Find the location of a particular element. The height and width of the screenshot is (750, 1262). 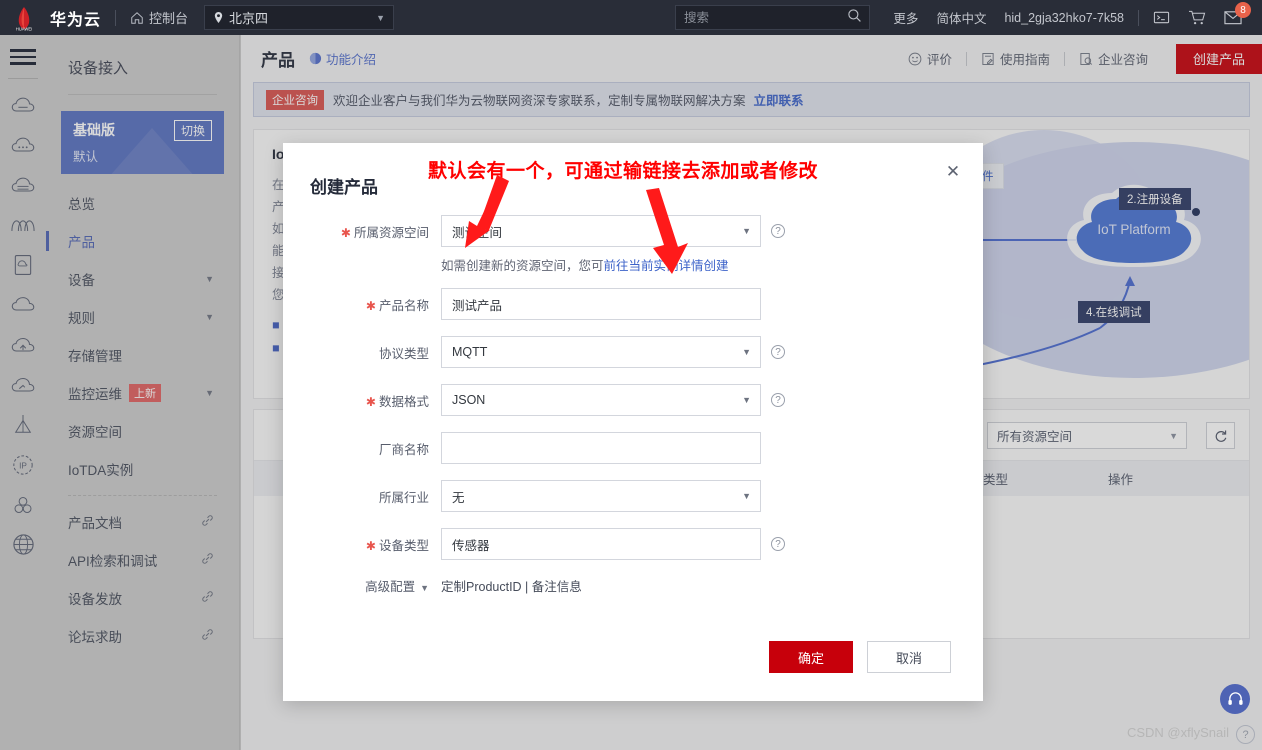

annotation-text: 默认会有一个，可通过输链接去添加或者修改 is located at coordinates (623, 171).